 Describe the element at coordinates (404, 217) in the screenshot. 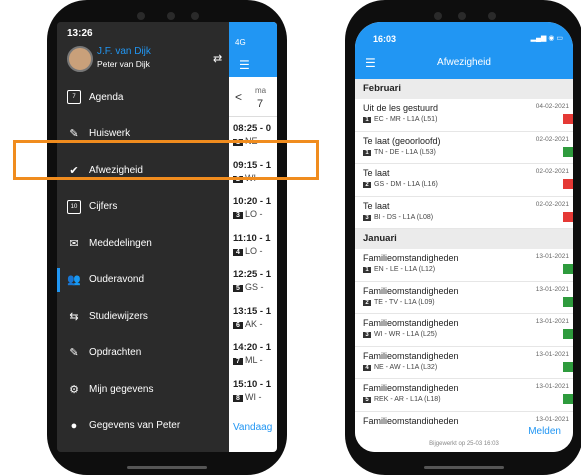

I see `absence-detail-text: BI - DS - L1A (L08)` at that location.